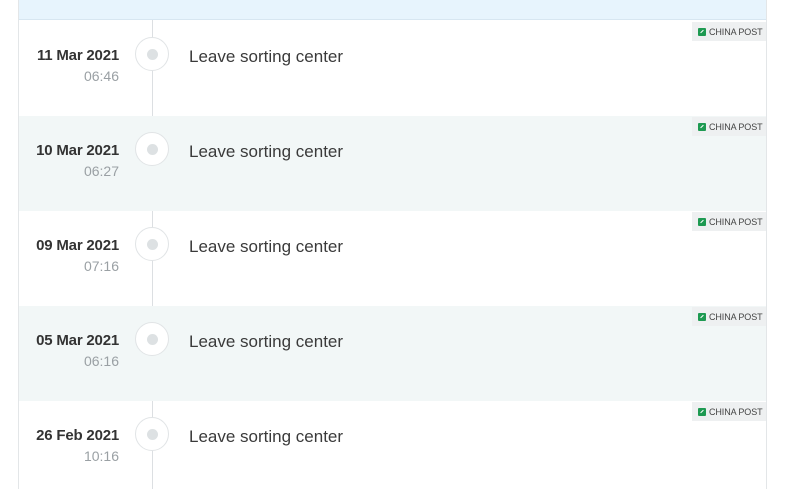 This screenshot has height=489, width=788. Describe the element at coordinates (77, 150) in the screenshot. I see `event-date: 10 Mar 2021` at that location.